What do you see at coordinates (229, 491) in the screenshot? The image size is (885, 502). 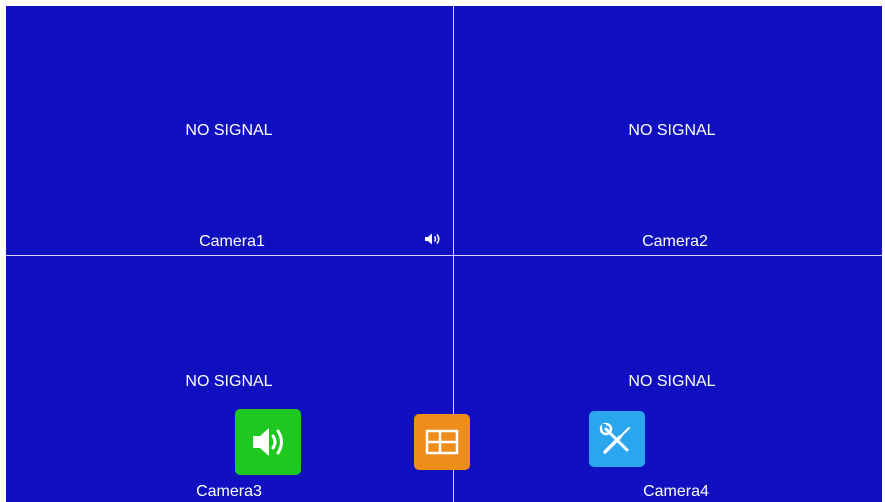 I see `camera3-label: Camera3` at bounding box center [229, 491].